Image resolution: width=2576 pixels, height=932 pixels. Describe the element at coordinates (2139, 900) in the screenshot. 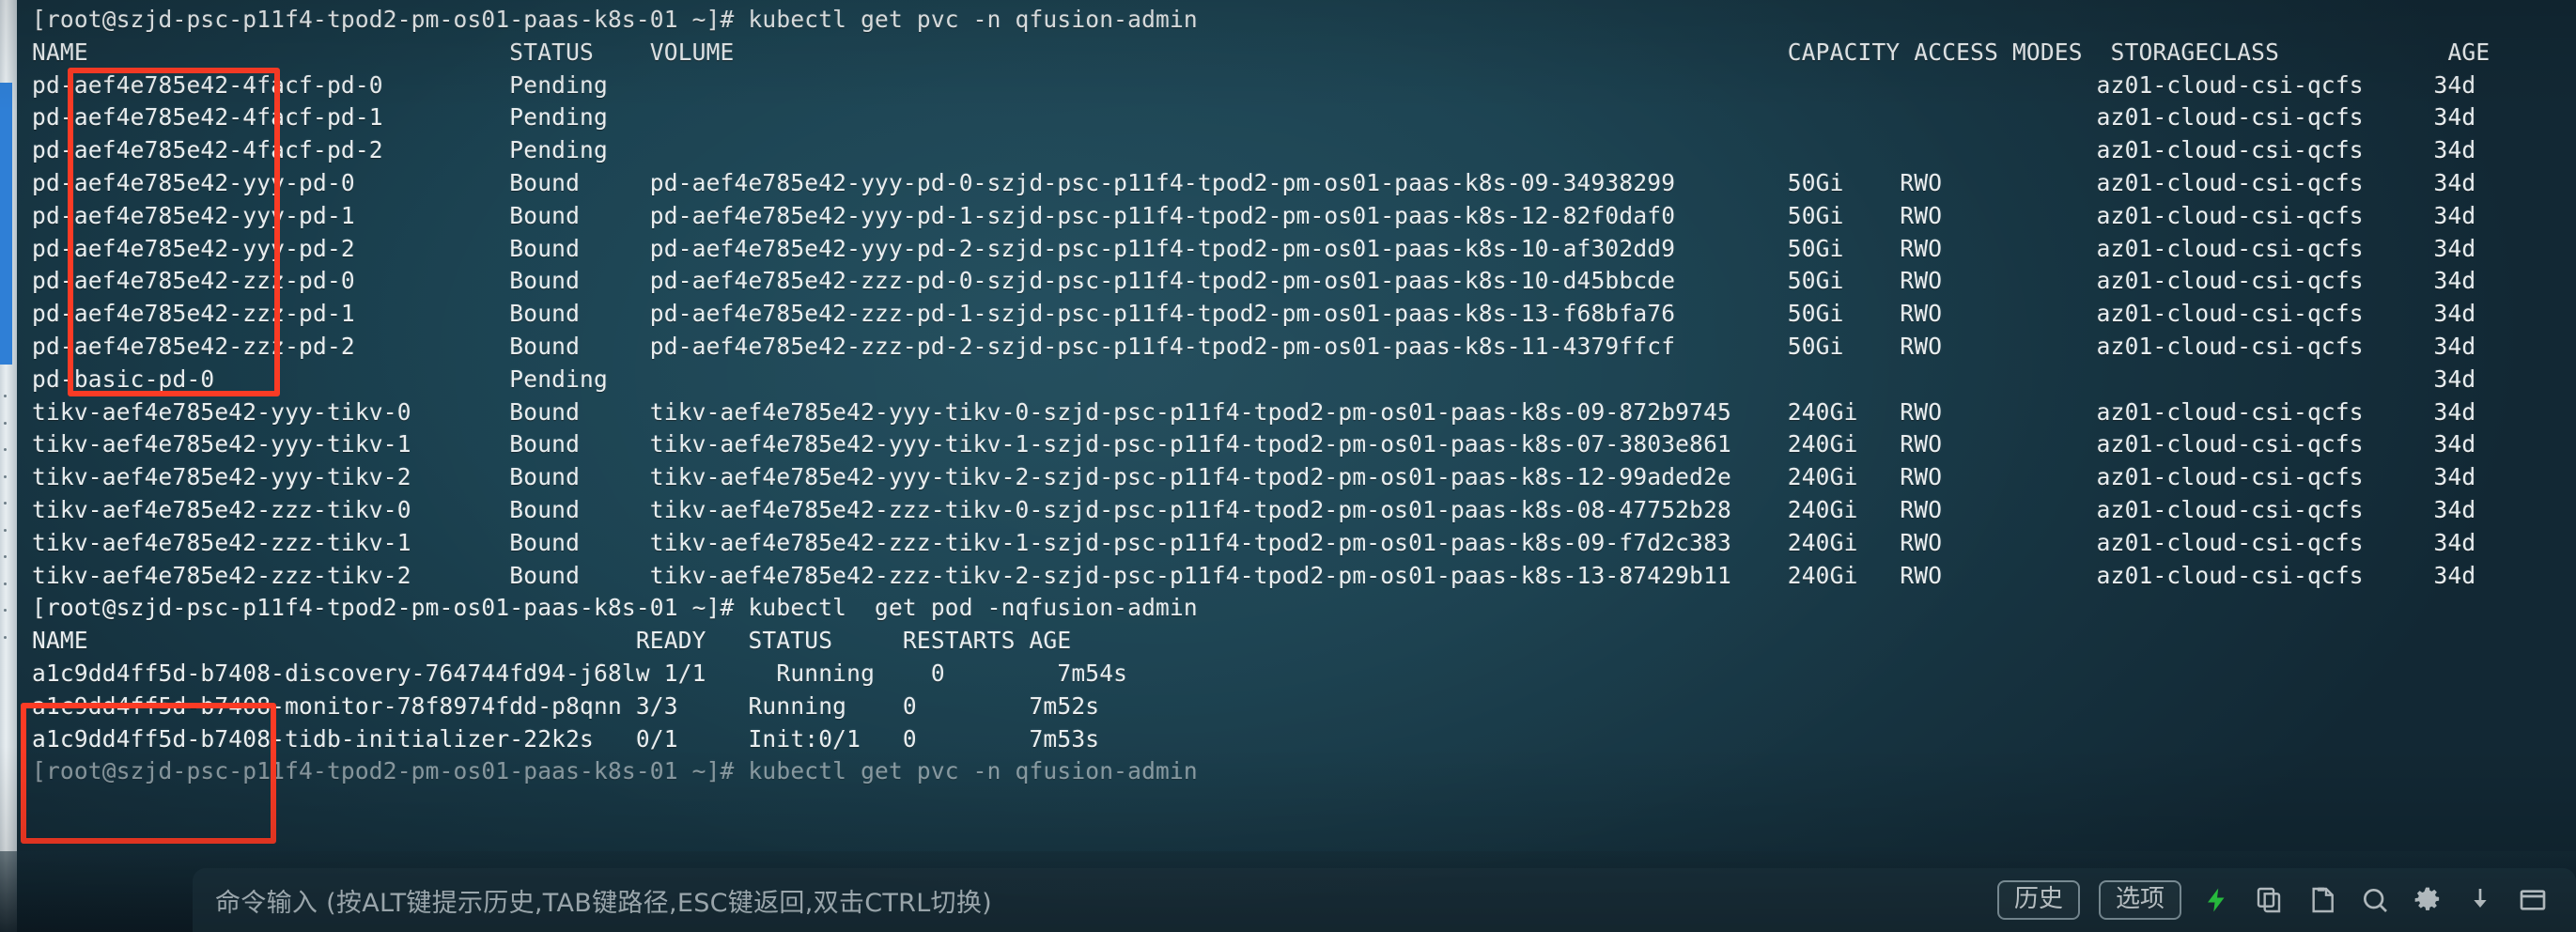

I see `options-button: 选项` at that location.